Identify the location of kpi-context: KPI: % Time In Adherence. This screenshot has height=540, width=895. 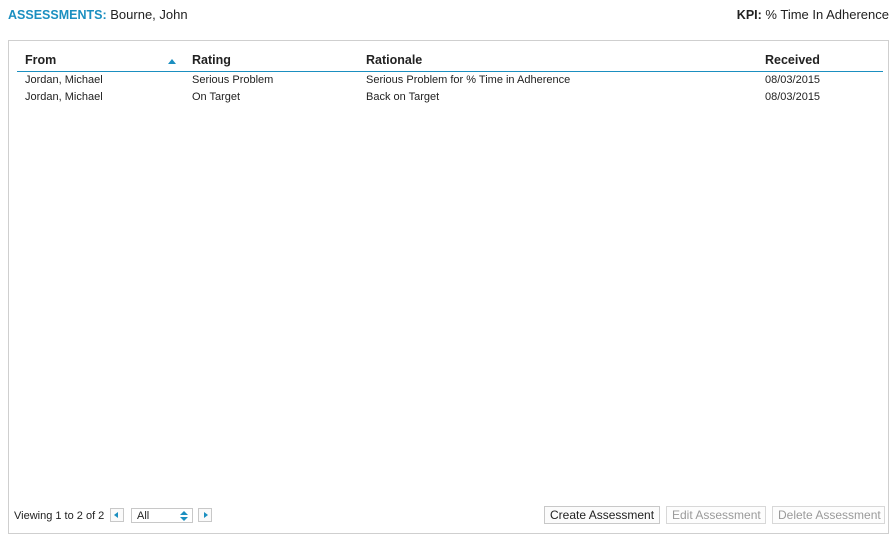
(813, 14).